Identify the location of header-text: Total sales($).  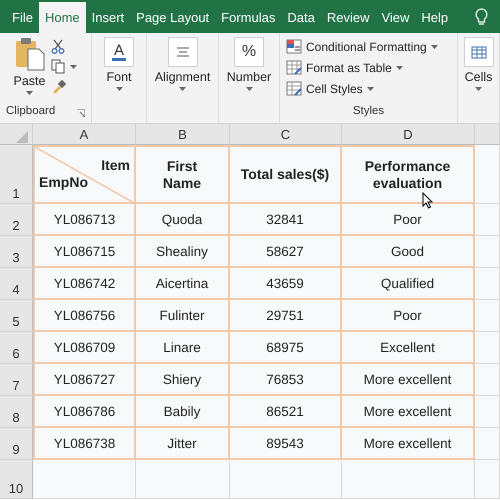
(285, 174).